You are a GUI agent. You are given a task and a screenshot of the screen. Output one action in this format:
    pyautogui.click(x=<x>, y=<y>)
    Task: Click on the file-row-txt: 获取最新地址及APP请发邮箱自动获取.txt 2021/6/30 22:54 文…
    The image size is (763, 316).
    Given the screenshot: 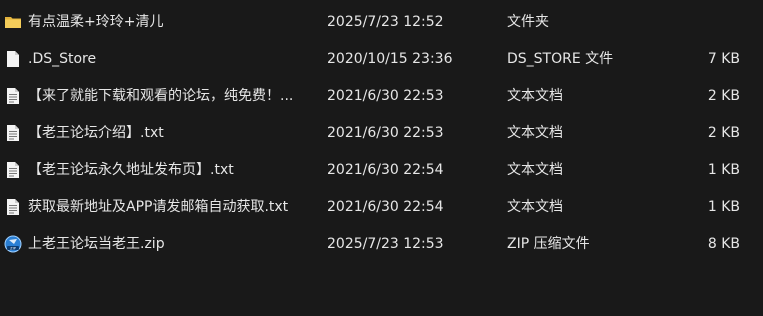 What is the action you would take?
    pyautogui.click(x=381, y=207)
    